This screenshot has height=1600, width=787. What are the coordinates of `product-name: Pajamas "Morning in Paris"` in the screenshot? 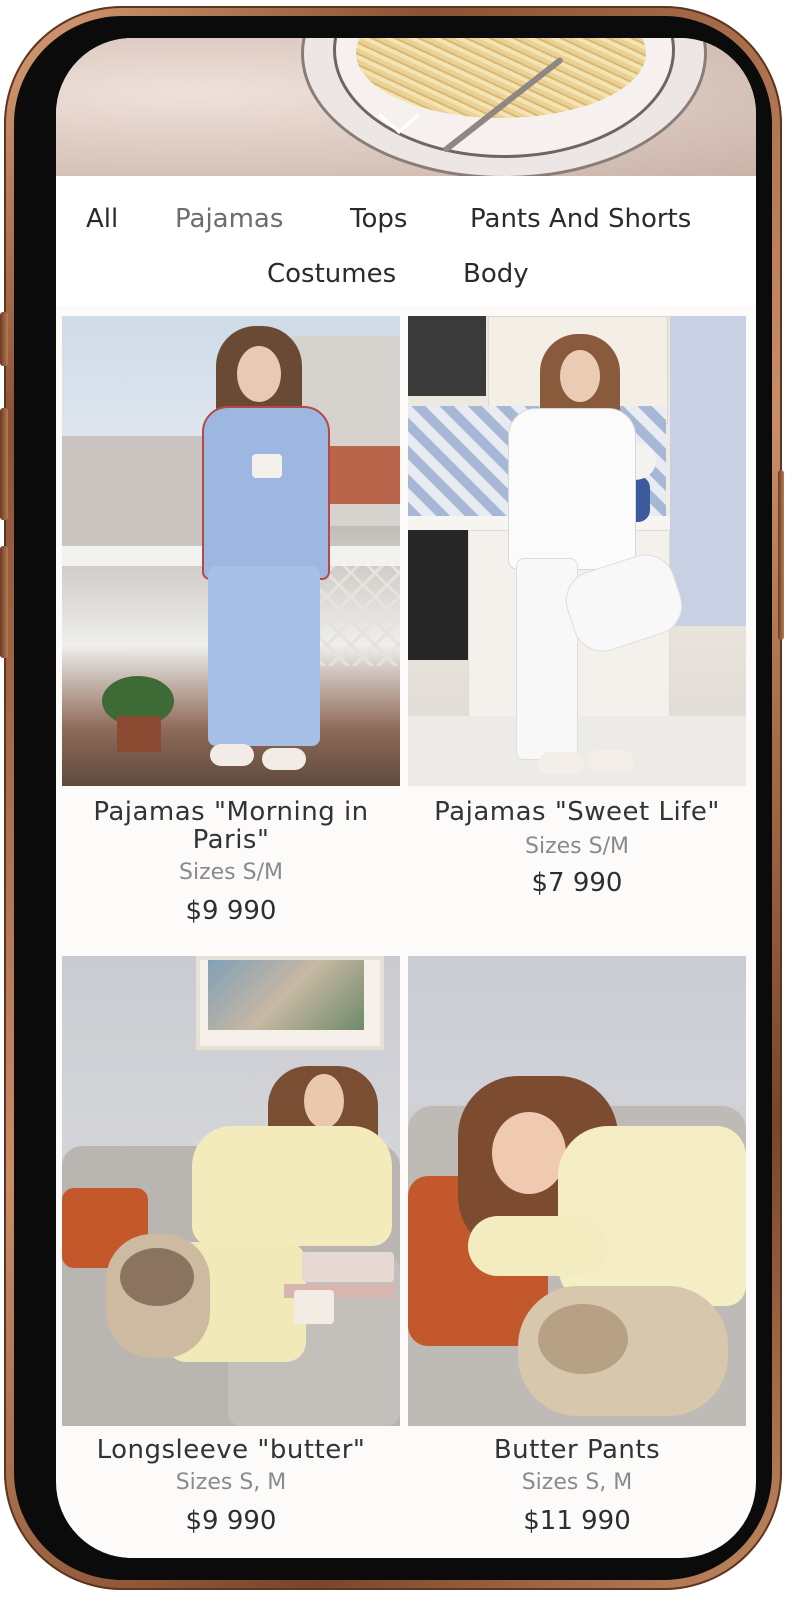 It's located at (231, 826).